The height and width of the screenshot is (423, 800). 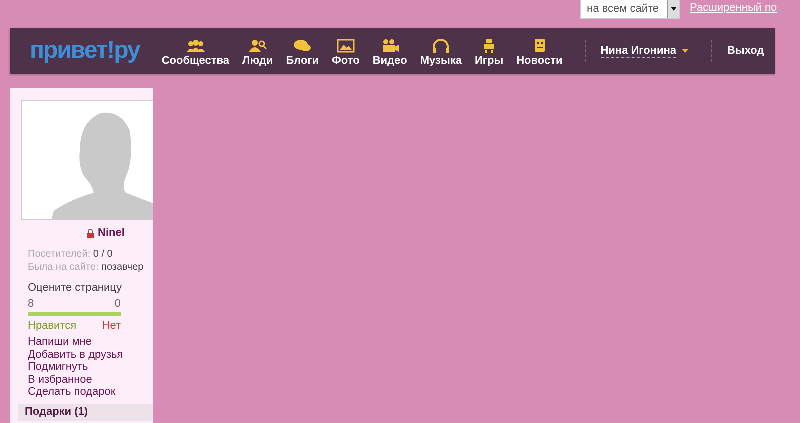 I want to click on rating-title: Оцените страницу, so click(x=75, y=287).